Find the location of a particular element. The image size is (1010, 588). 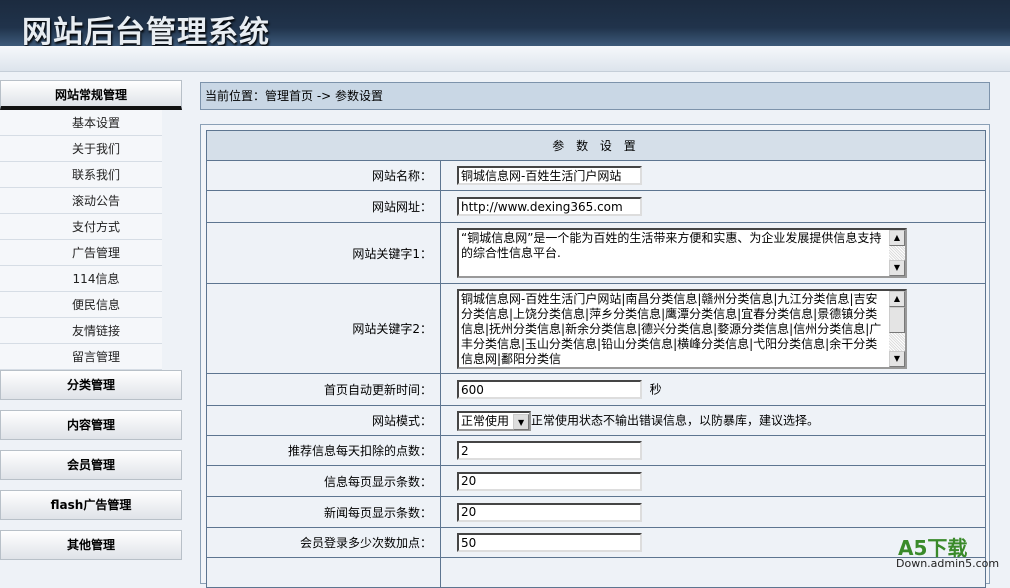

form-title: 参 数 设 置 is located at coordinates (596, 145).